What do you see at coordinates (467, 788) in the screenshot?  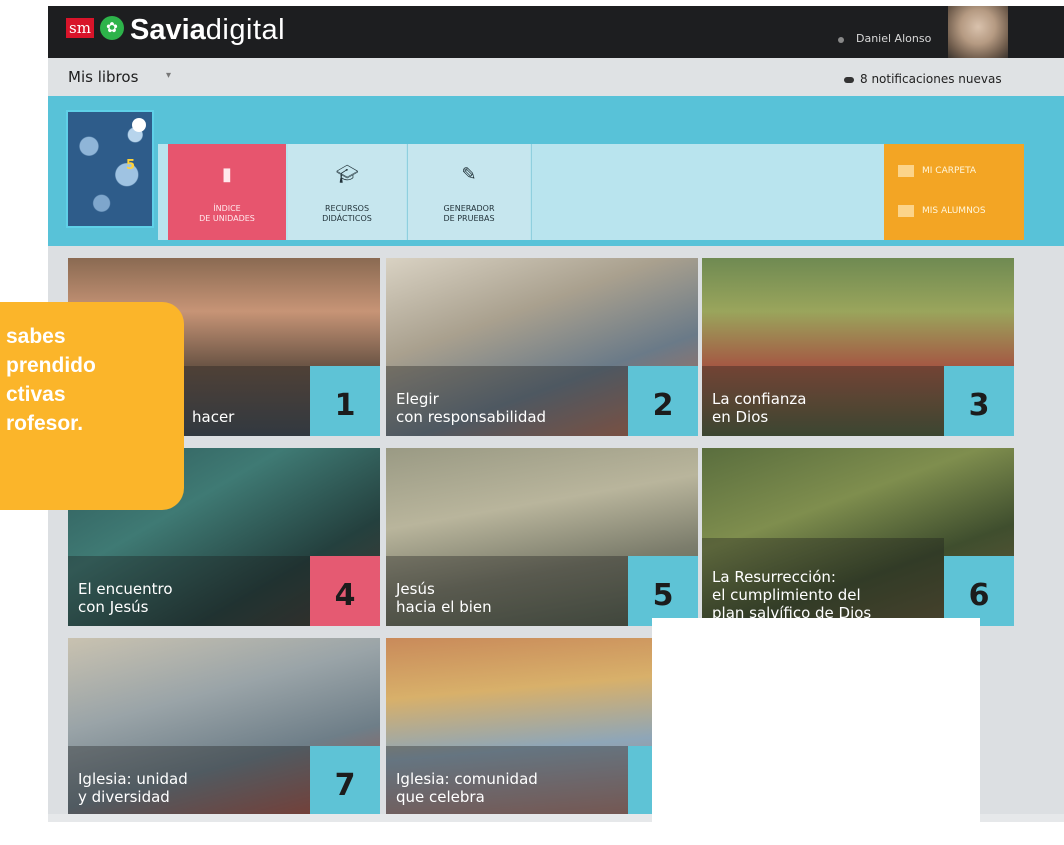 I see `unit-title: Iglesia: comunidad que celebra` at bounding box center [467, 788].